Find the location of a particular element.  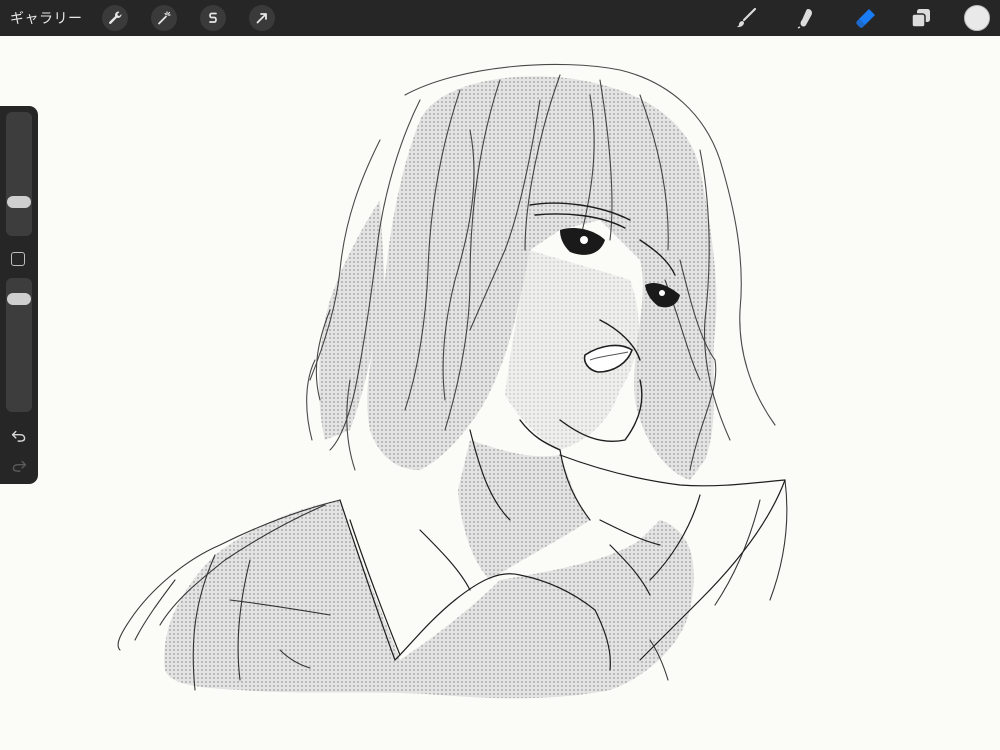

color-picker-button is located at coordinates (977, 18).